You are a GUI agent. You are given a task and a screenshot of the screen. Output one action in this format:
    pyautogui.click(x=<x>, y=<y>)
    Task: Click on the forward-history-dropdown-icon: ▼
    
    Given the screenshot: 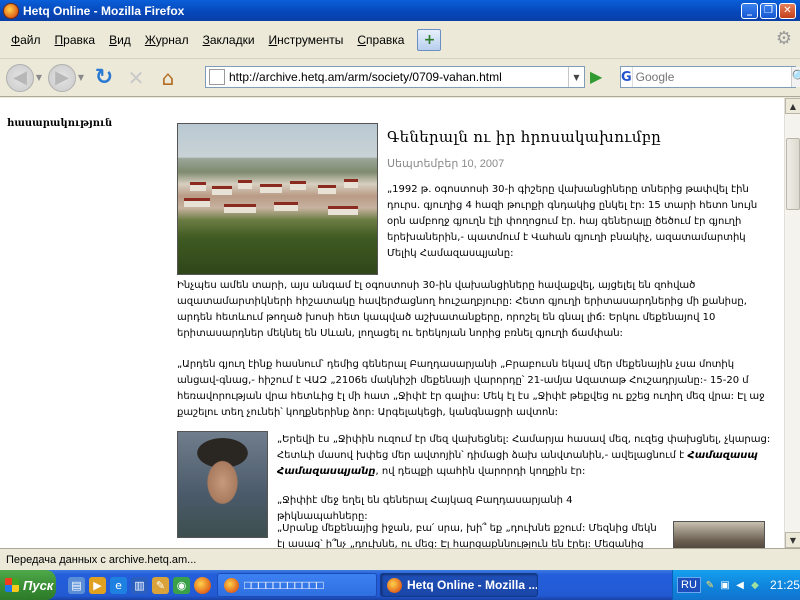 What is the action you would take?
    pyautogui.click(x=81, y=77)
    